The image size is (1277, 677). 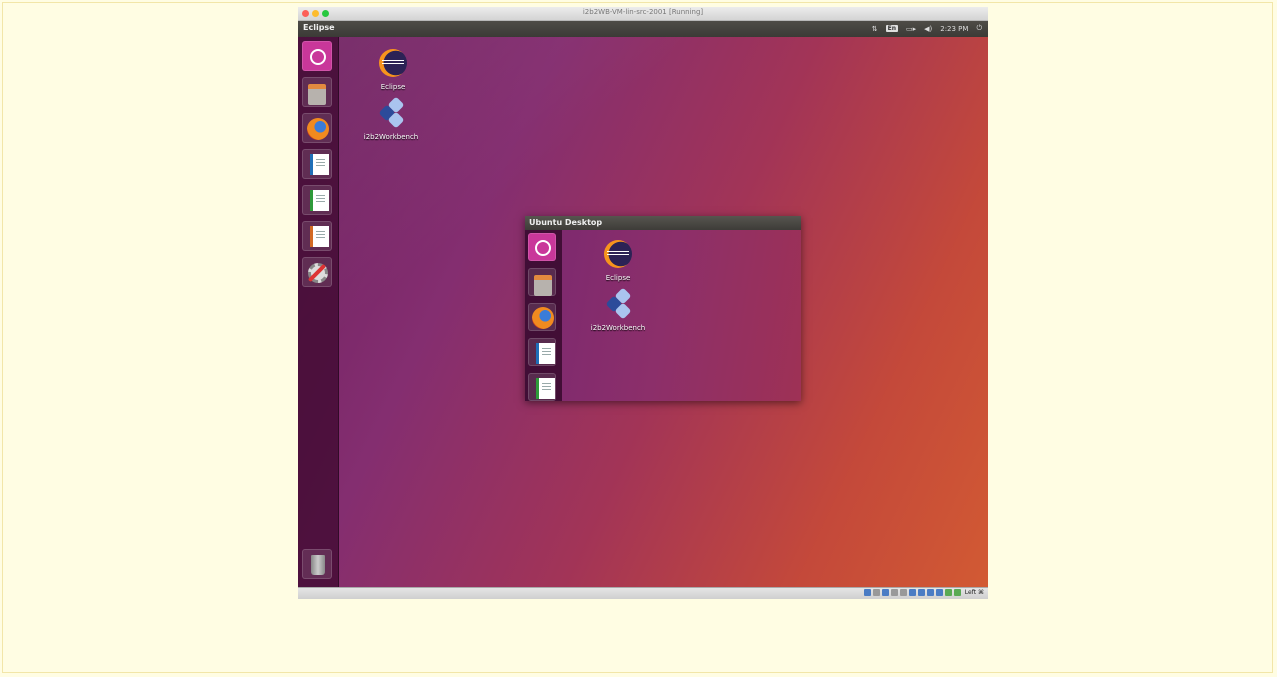 I want to click on virtualbox-status-bar: Left ⌘, so click(x=643, y=593).